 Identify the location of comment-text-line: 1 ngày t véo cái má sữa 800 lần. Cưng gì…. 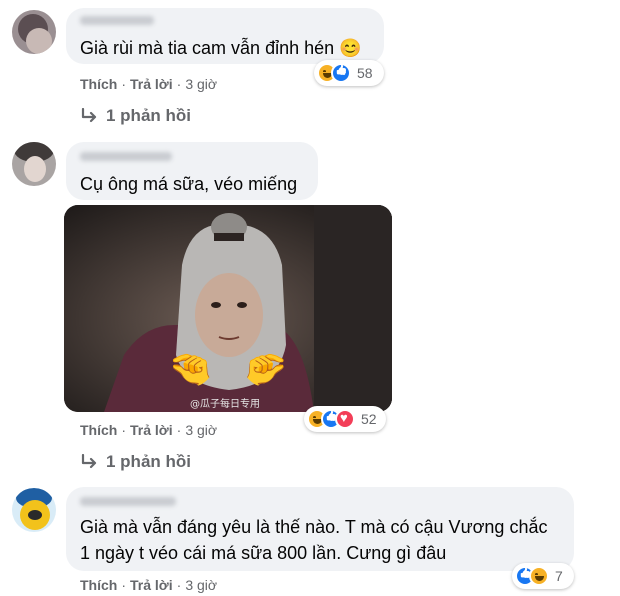
(263, 553).